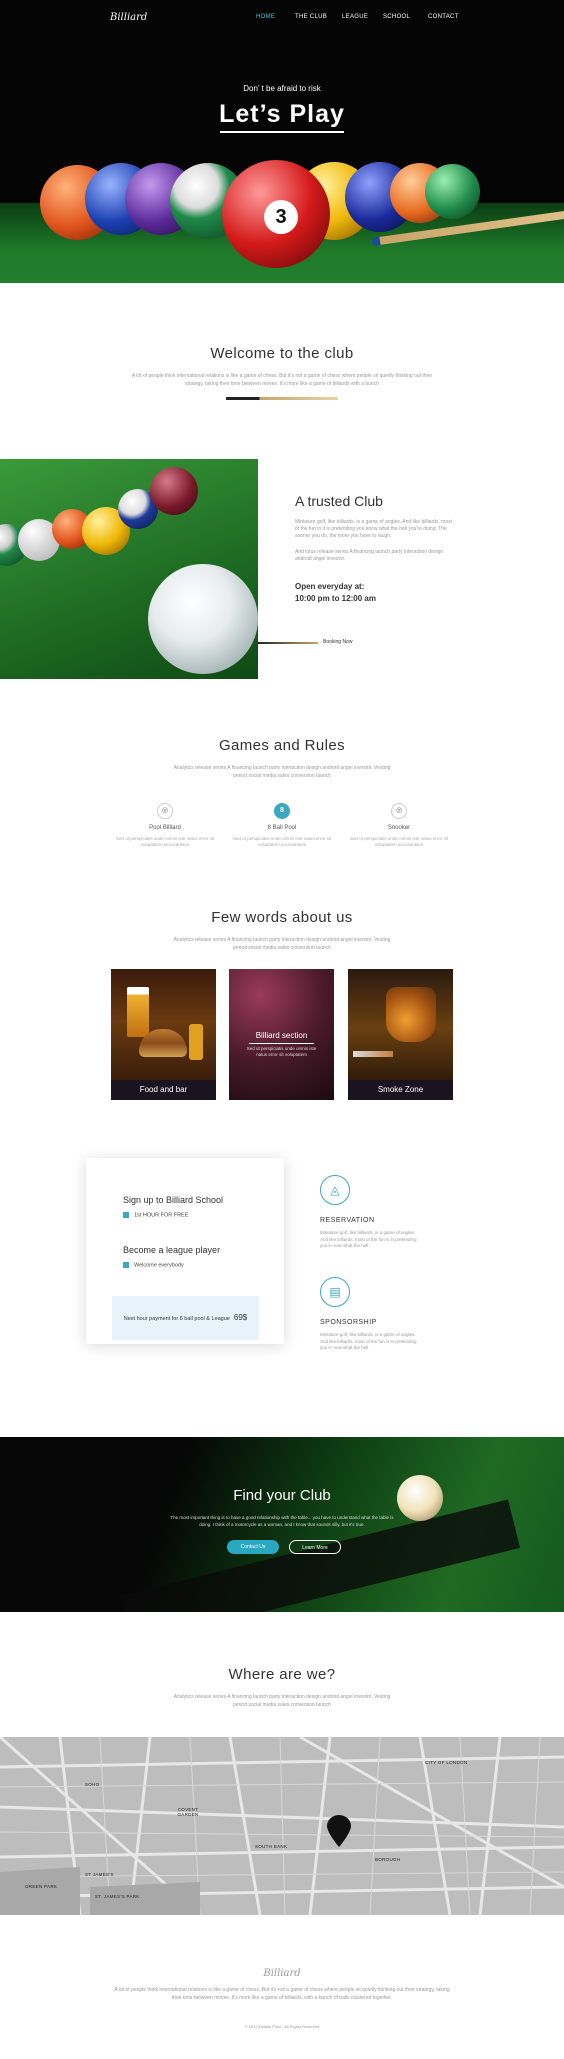 Image resolution: width=564 pixels, height=2059 pixels. I want to click on welcome-cue-divider, so click(282, 398).